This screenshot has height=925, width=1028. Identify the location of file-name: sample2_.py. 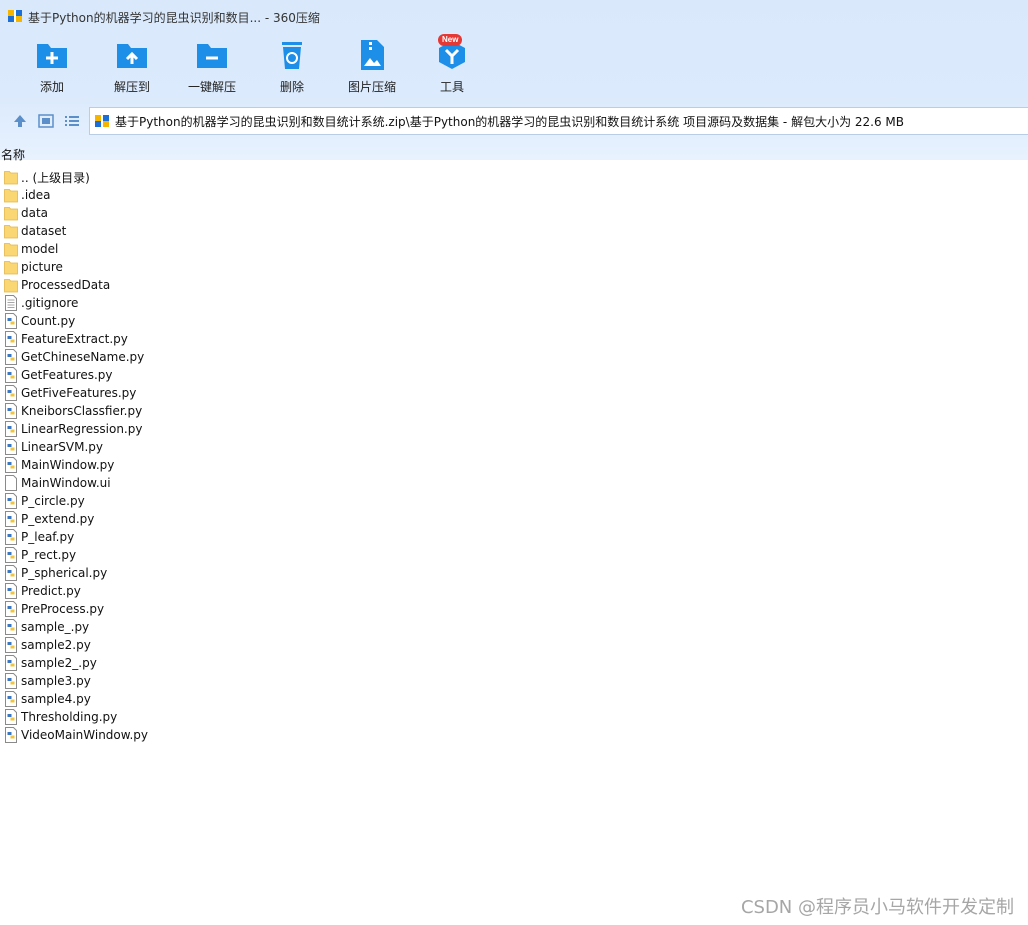
(59, 663).